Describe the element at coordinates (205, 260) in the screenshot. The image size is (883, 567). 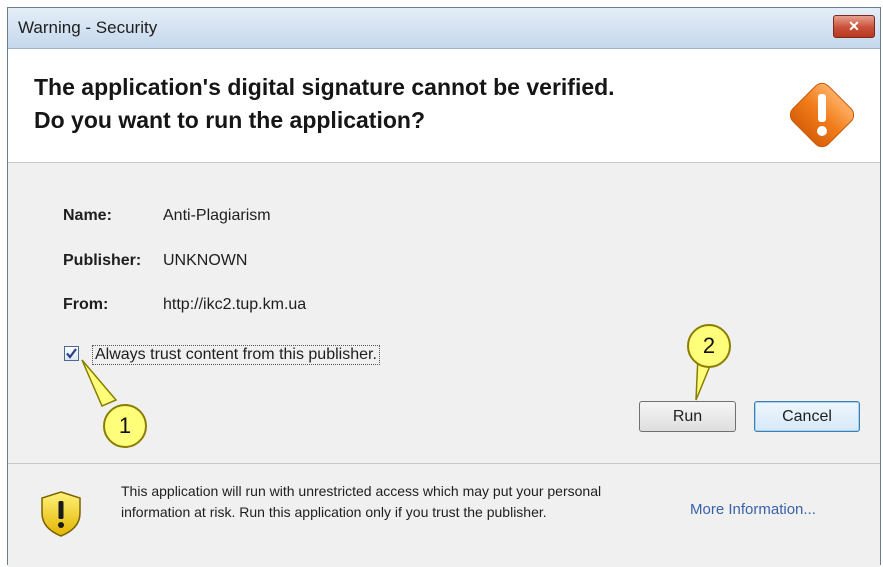
I see `publisher-value: UNKNOWN` at that location.